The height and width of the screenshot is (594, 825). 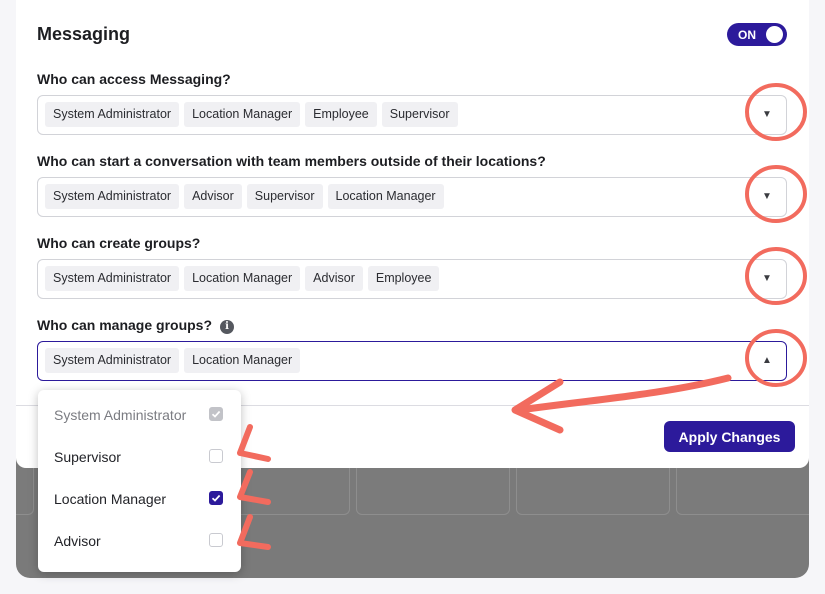 I want to click on messaging-toggle: ON, so click(x=757, y=34).